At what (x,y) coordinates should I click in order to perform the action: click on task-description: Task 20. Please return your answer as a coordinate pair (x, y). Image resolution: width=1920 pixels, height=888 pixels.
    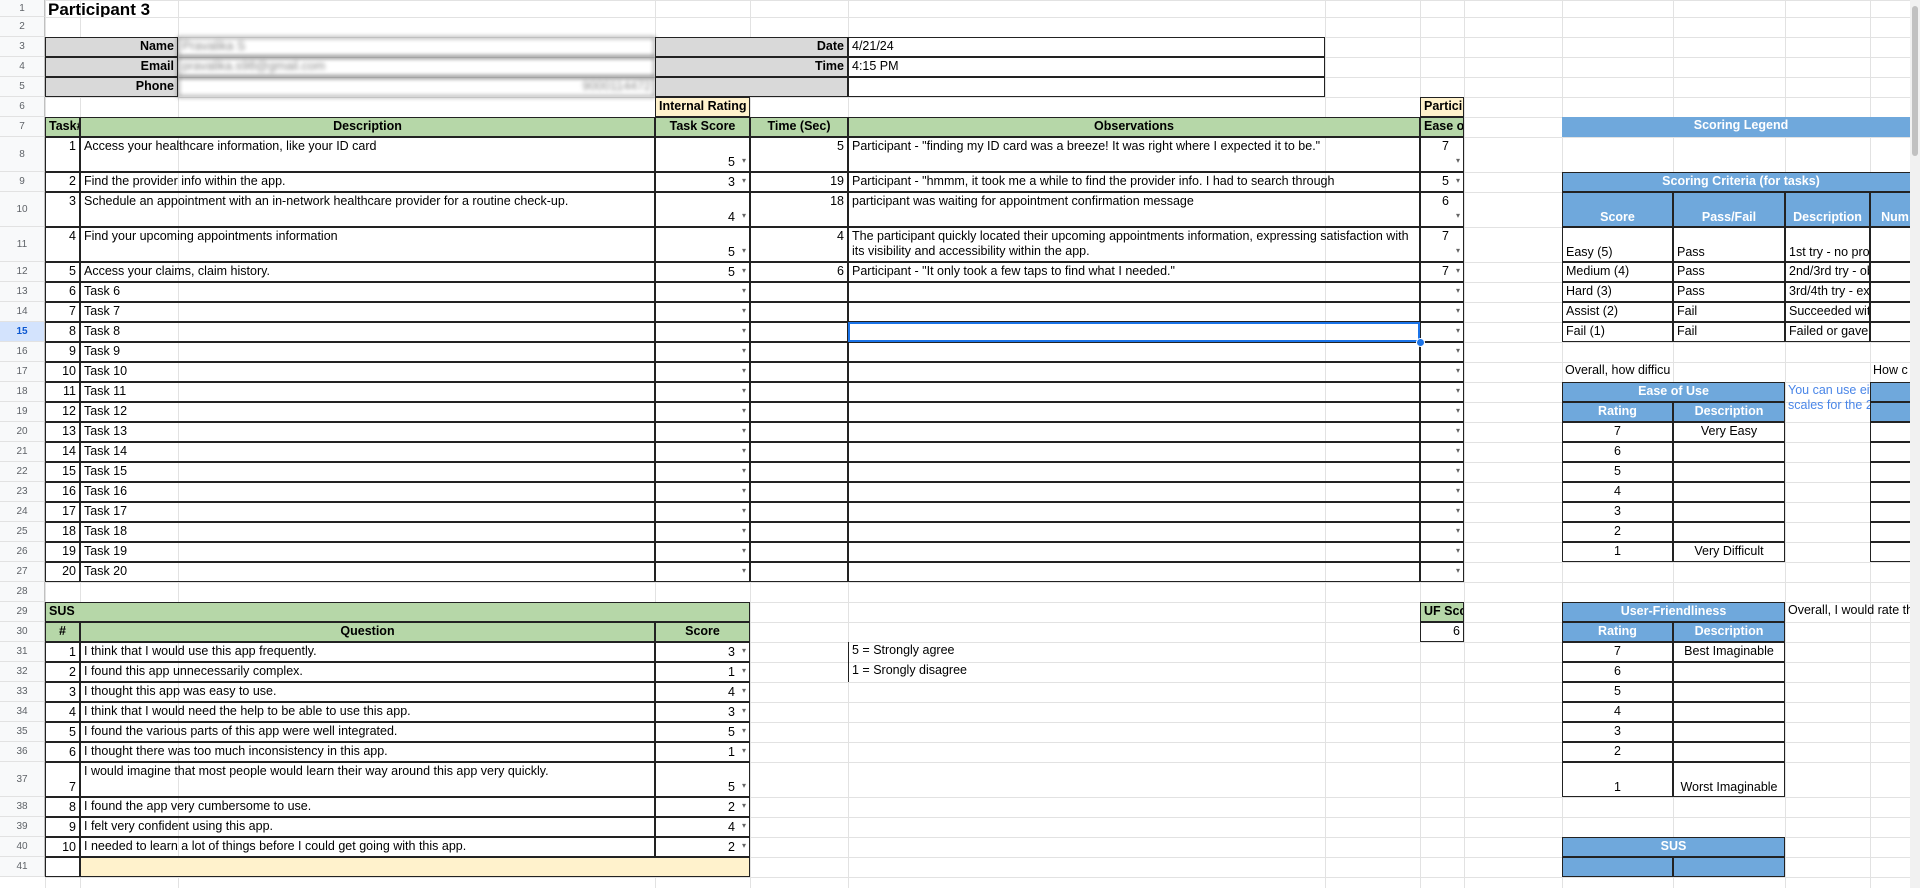
    Looking at the image, I should click on (367, 572).